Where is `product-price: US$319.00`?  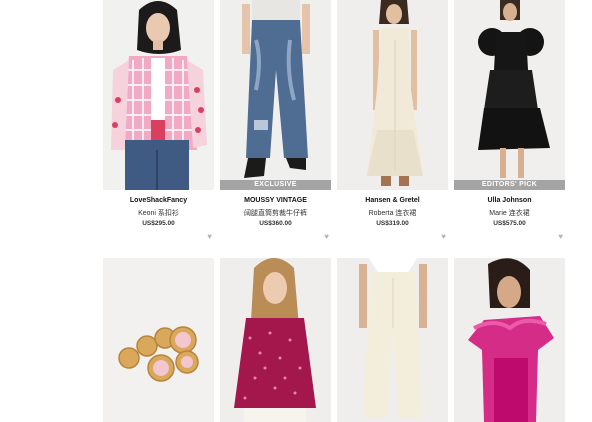 product-price: US$319.00 is located at coordinates (392, 223).